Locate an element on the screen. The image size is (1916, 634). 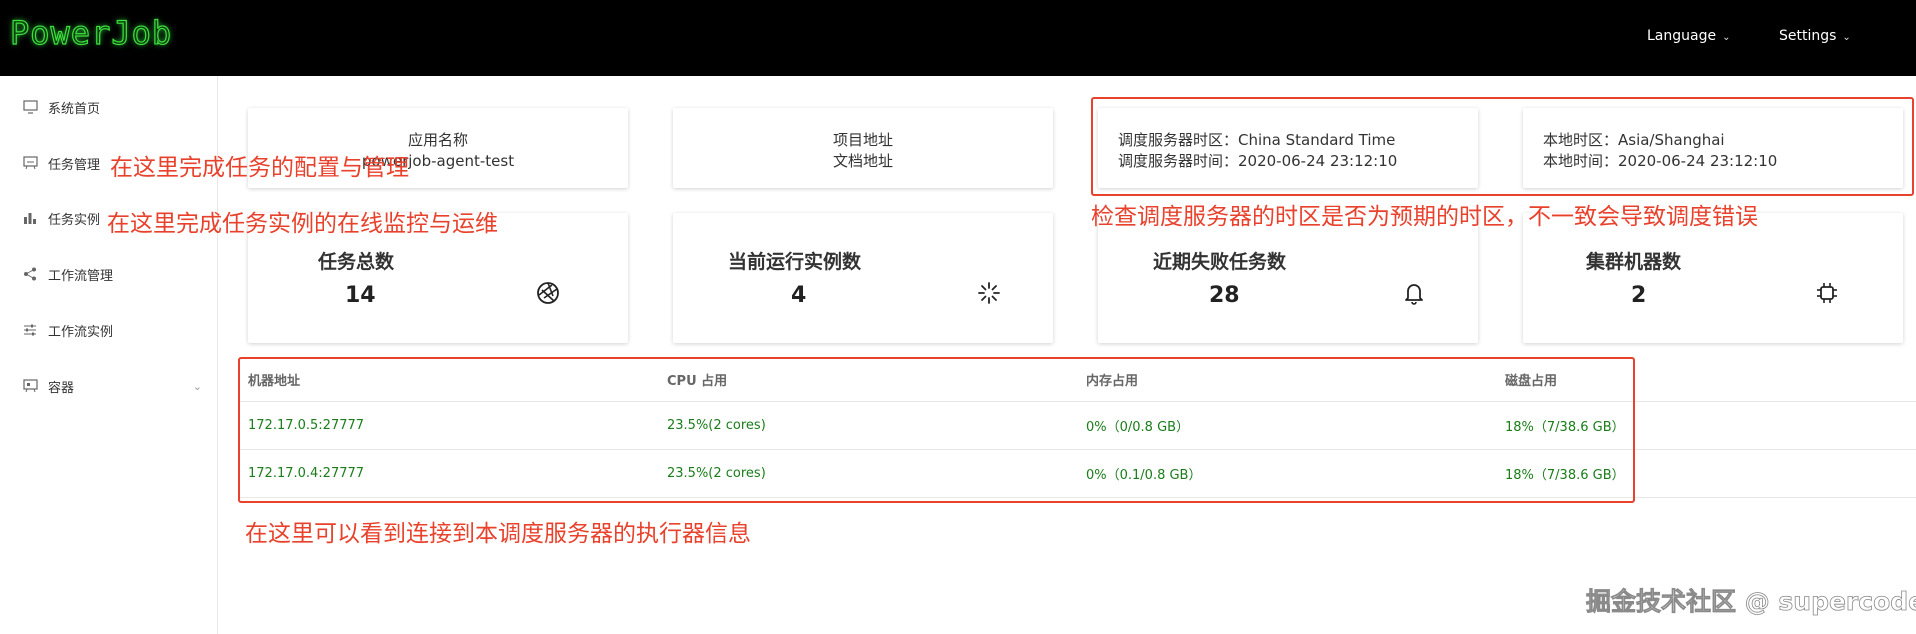
sidebar-item-home: 系统首页 is located at coordinates (112, 107).